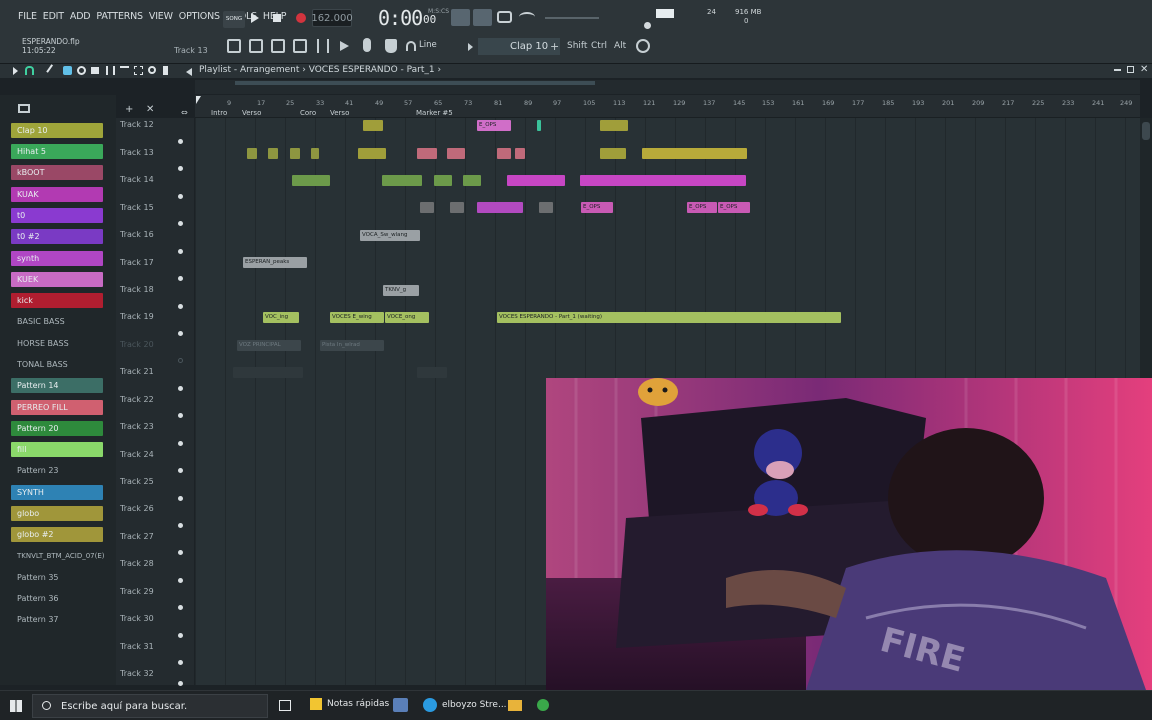  I want to click on menu-file: FILE, so click(27, 16).